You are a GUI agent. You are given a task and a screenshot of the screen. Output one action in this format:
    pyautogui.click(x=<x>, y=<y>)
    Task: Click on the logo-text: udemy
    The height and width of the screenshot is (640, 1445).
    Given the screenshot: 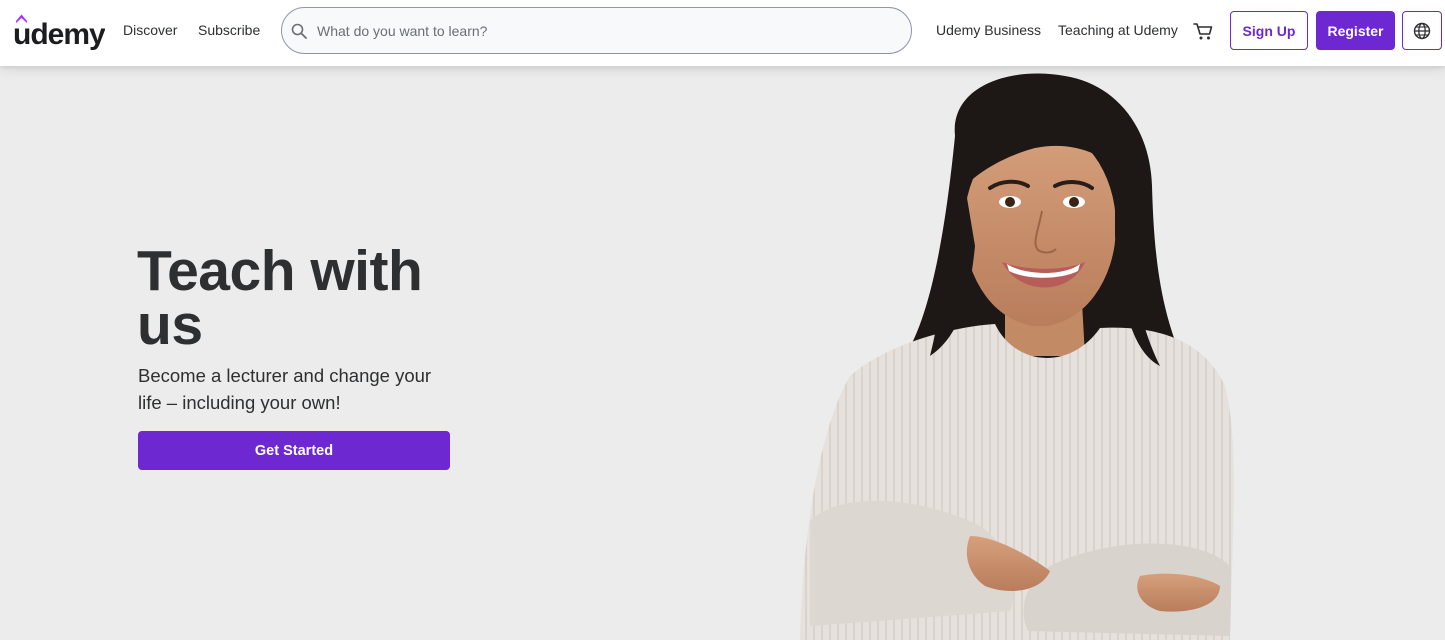 What is the action you would take?
    pyautogui.click(x=59, y=34)
    